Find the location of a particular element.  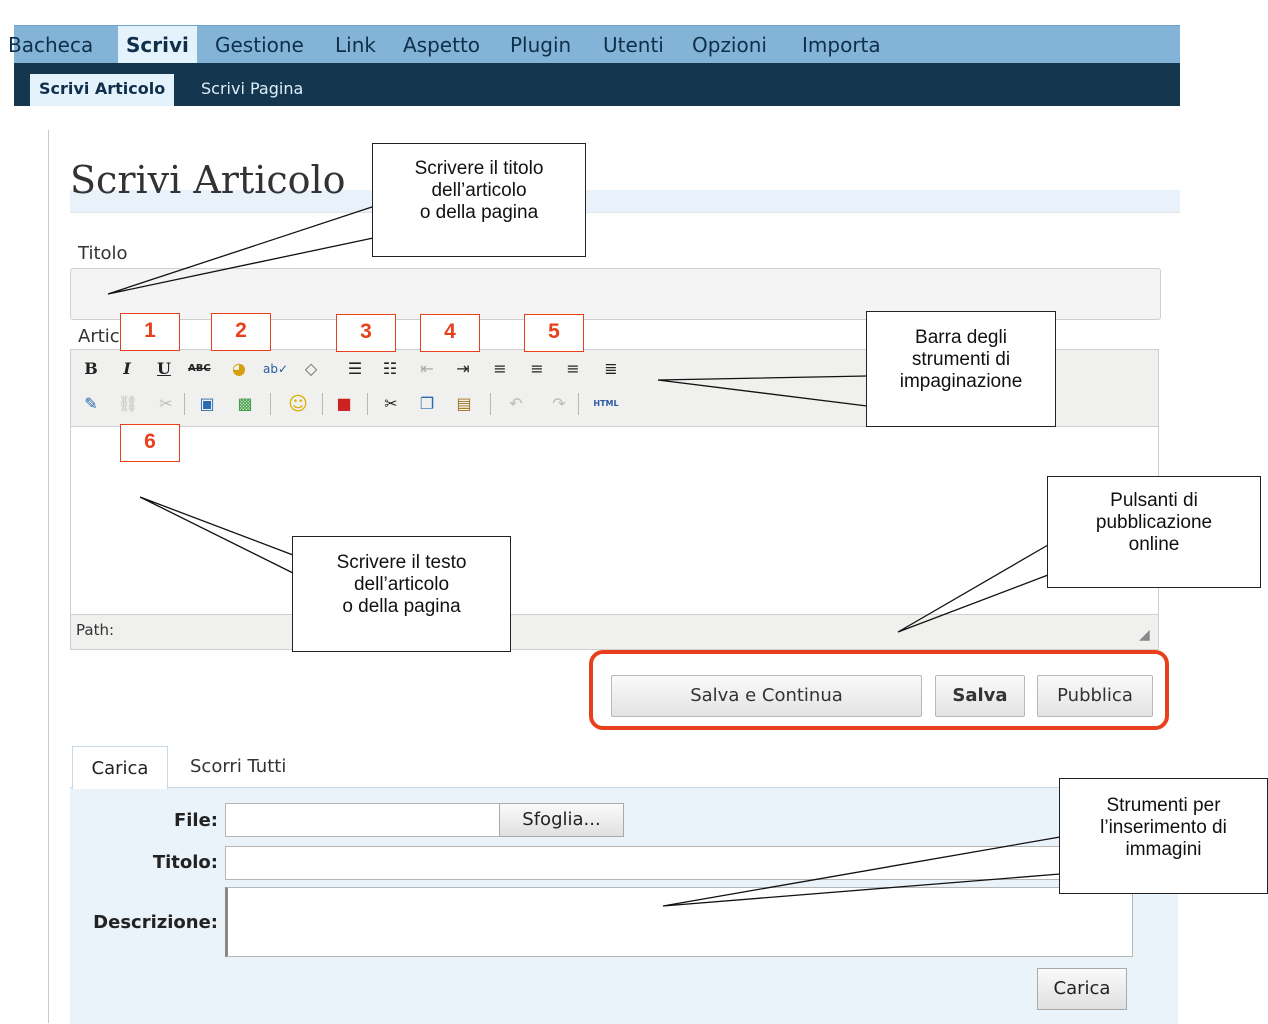

callout-images-line: l’inserimento di is located at coordinates (1163, 827).